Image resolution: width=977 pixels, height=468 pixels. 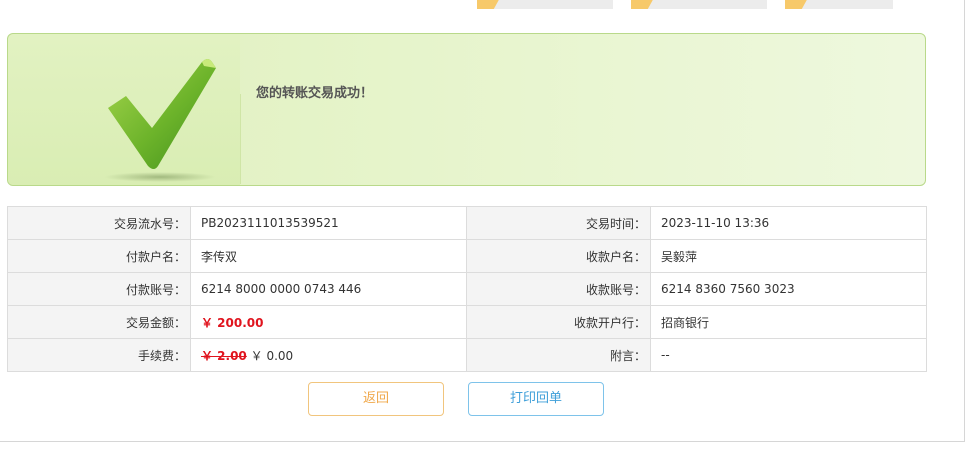 I want to click on payee-name-label: 收款户名：, so click(x=558, y=256).